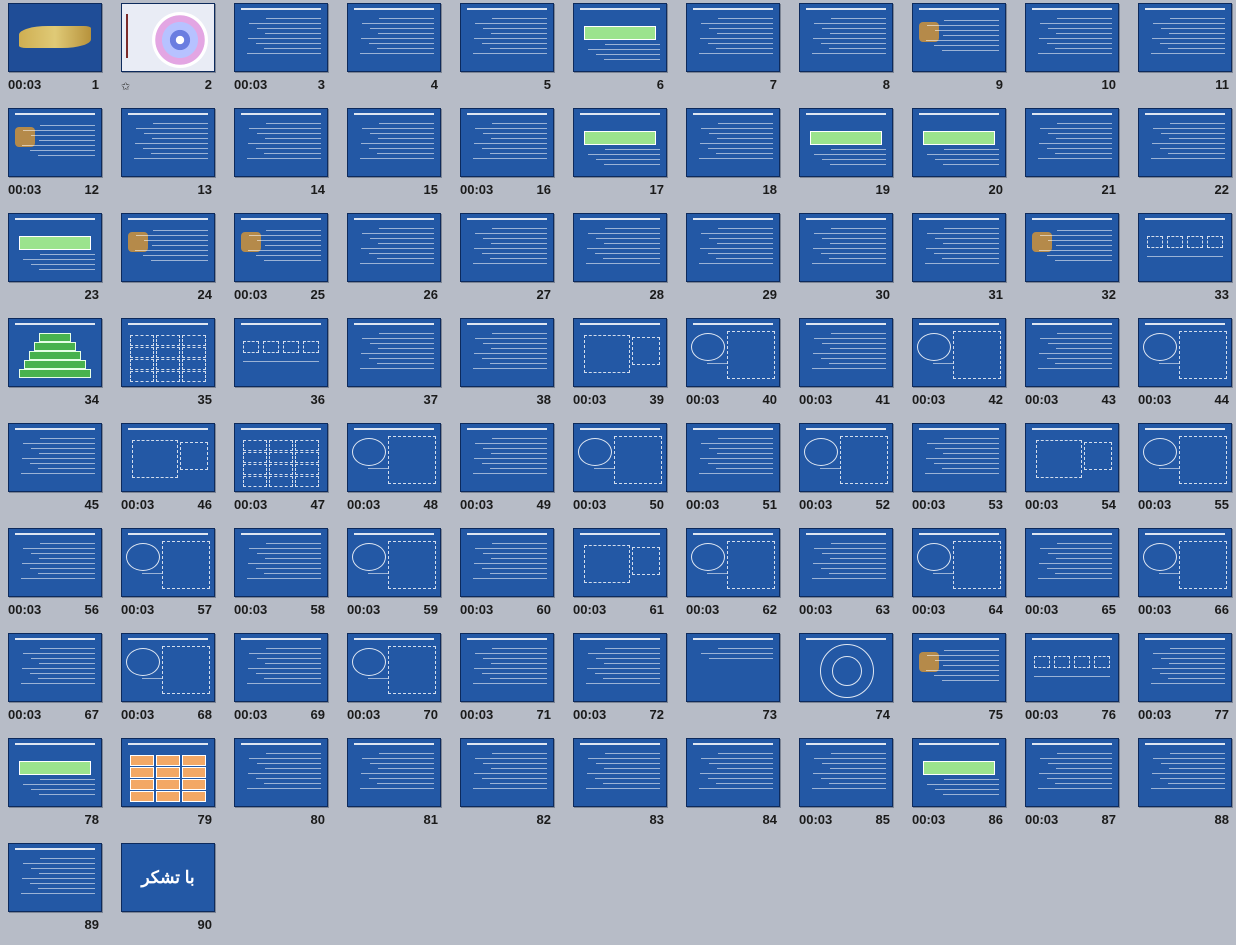 This screenshot has width=1236, height=945. What do you see at coordinates (282, 682) in the screenshot?
I see `slide-cell: 00:03 69` at bounding box center [282, 682].